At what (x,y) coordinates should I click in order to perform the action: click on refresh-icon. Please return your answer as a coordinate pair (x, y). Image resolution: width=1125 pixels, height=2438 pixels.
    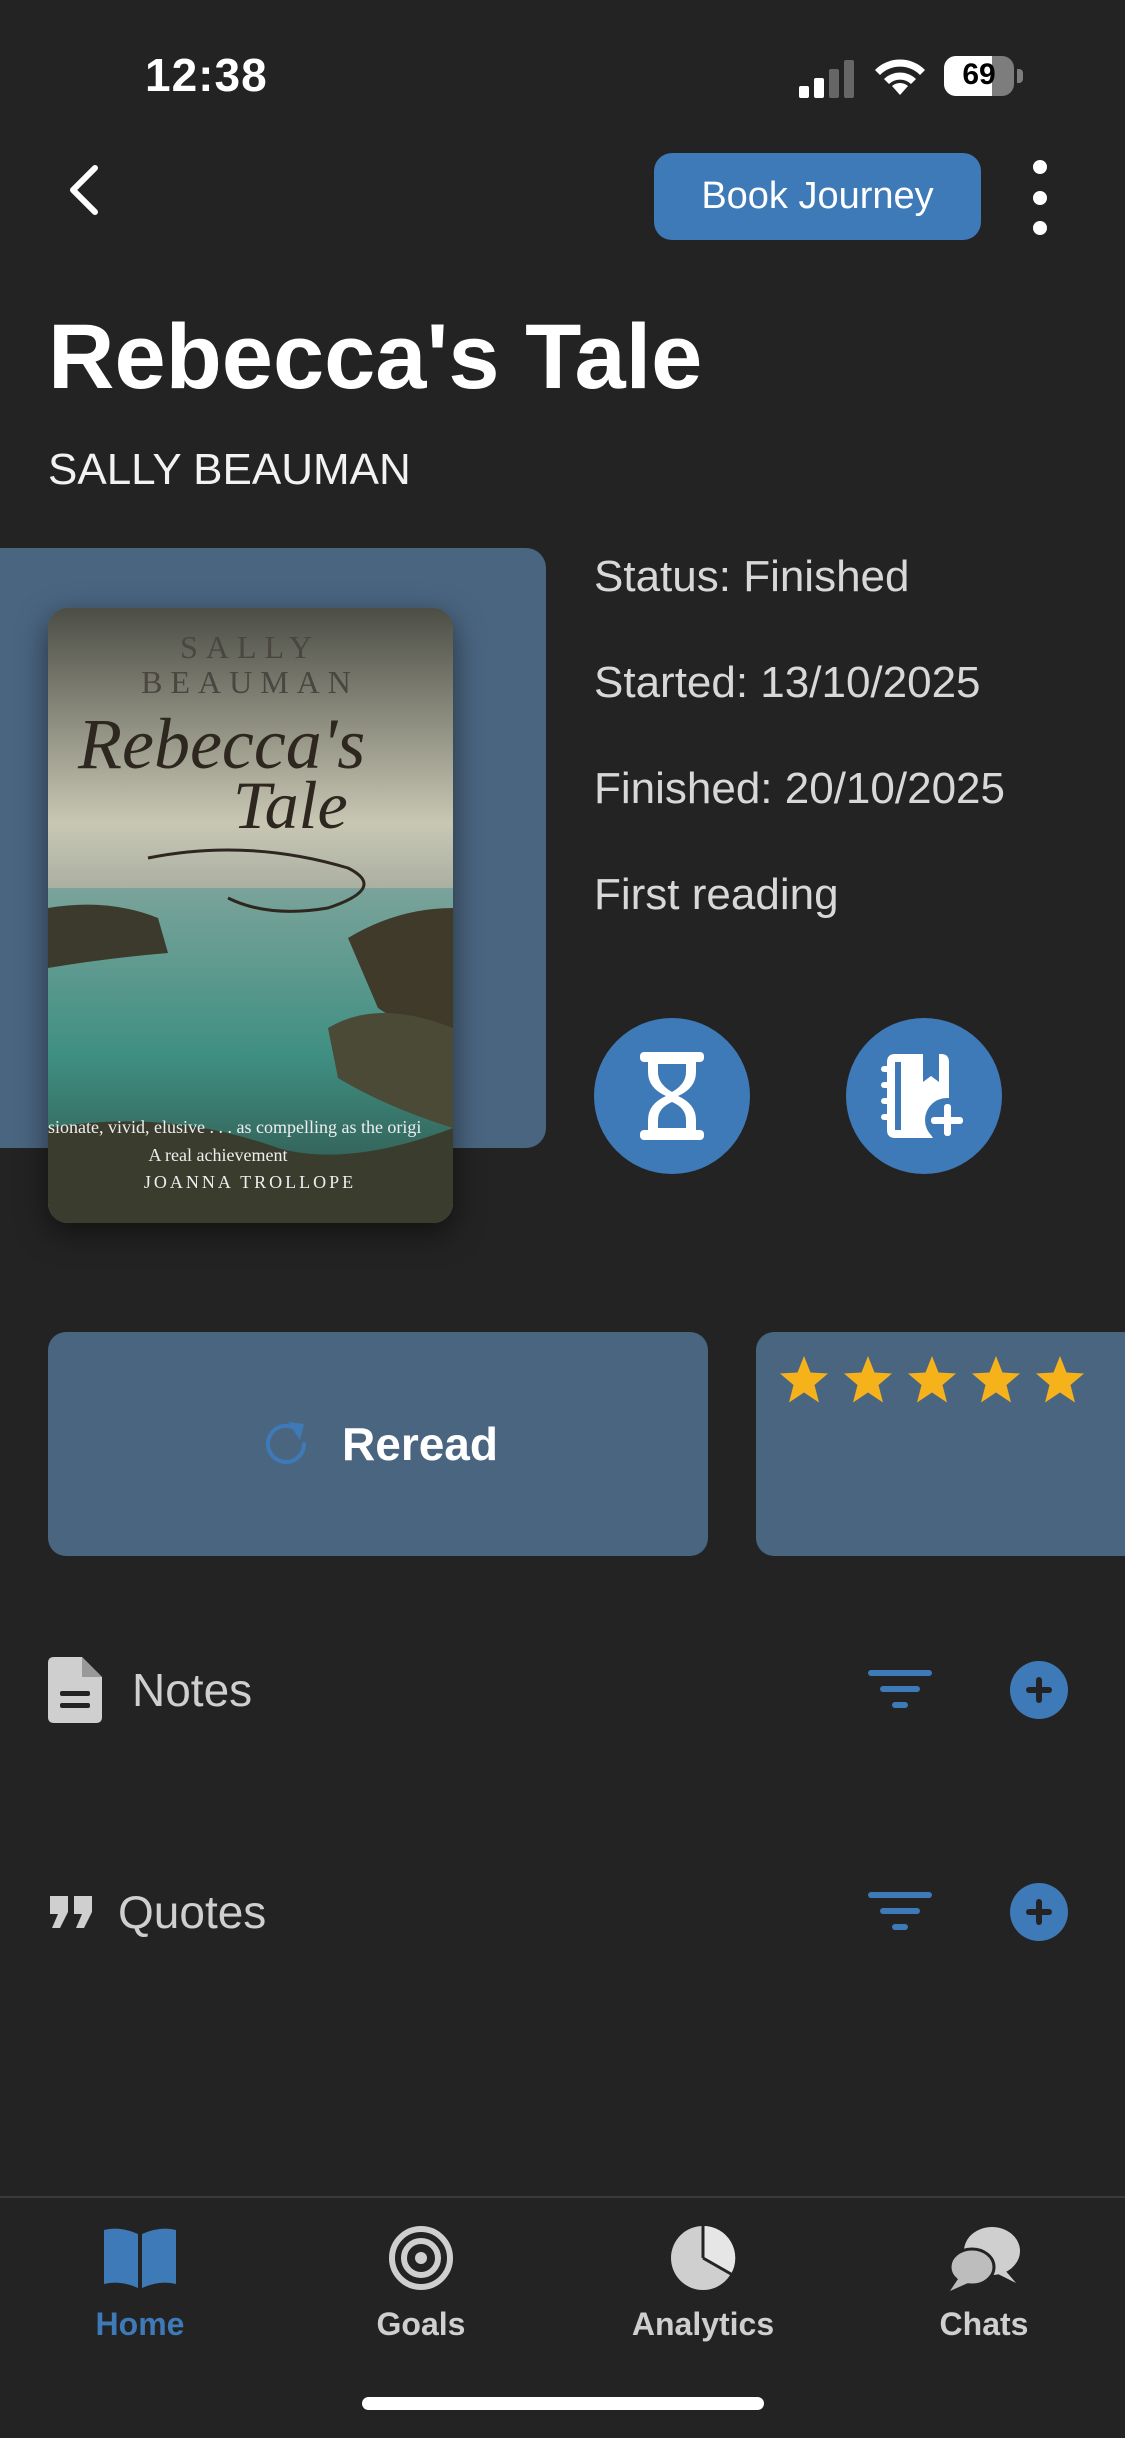
    Looking at the image, I should click on (286, 1443).